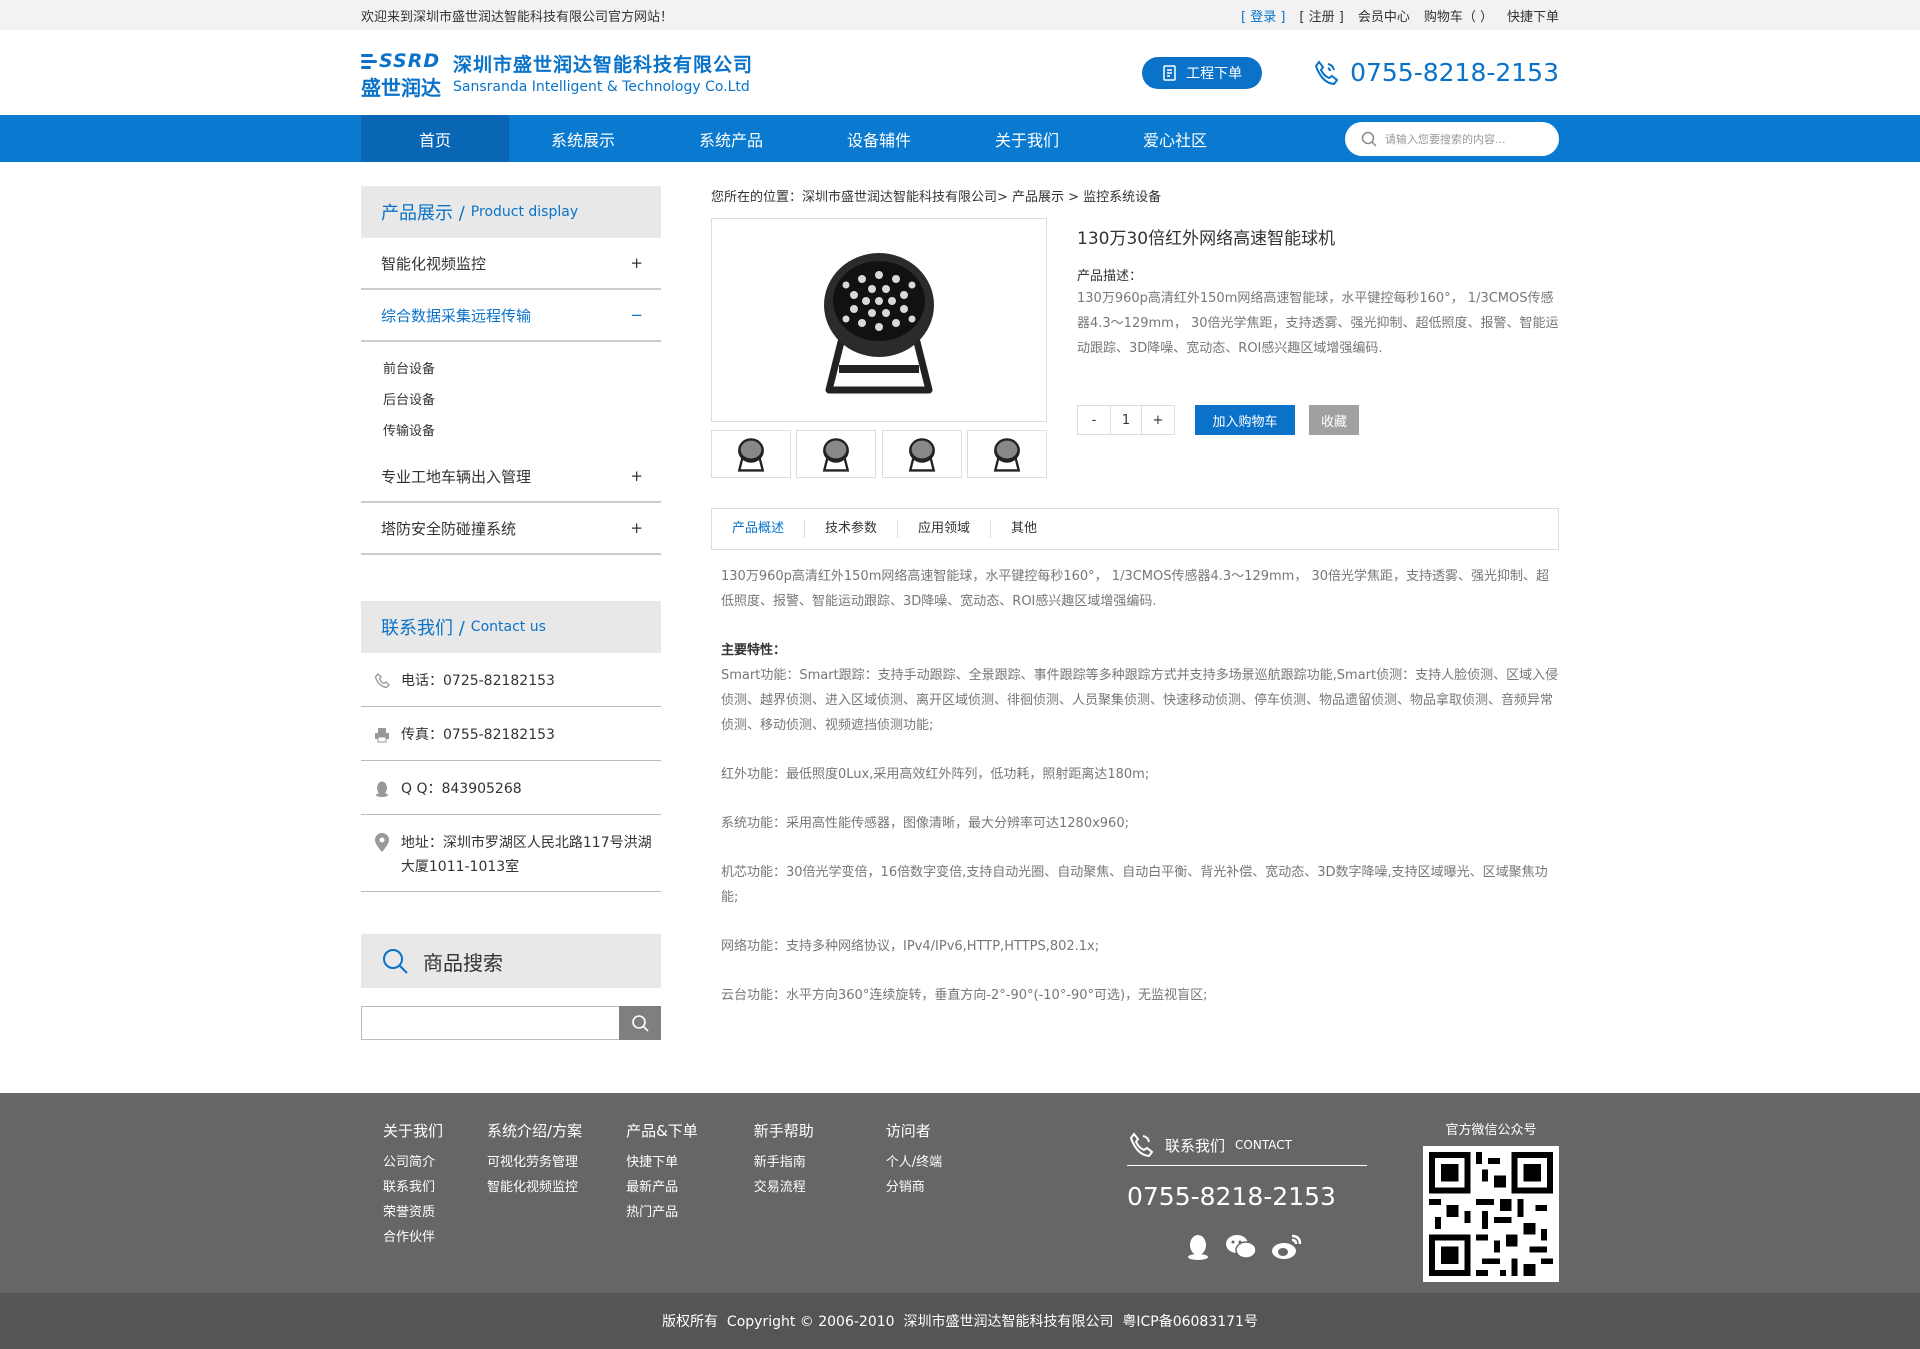 This screenshot has height=1349, width=1920. I want to click on project-order-button: 工程下单, so click(1202, 72).